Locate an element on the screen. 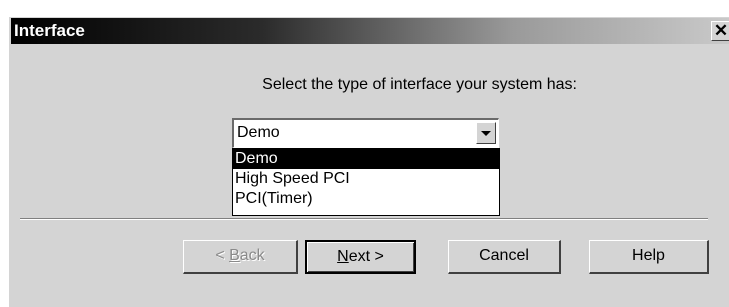 This screenshot has width=729, height=307. help-button: Help is located at coordinates (649, 257).